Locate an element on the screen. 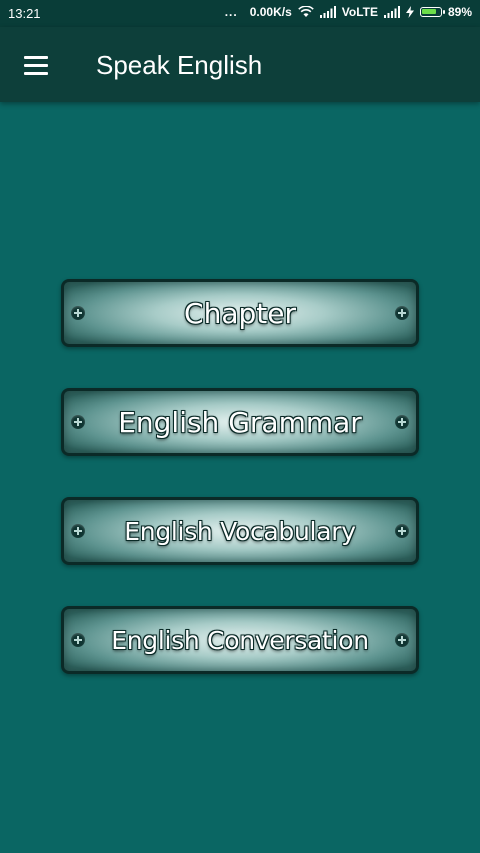  english-grammar-button: English Grammar is located at coordinates (240, 422).